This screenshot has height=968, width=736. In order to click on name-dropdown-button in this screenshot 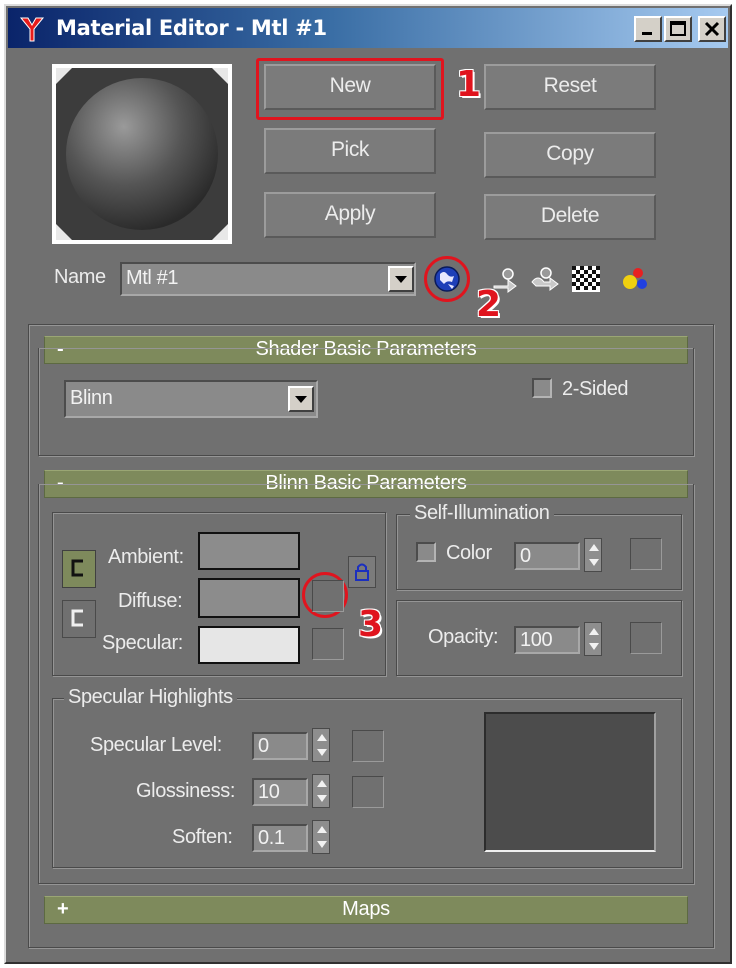, I will do `click(401, 279)`.